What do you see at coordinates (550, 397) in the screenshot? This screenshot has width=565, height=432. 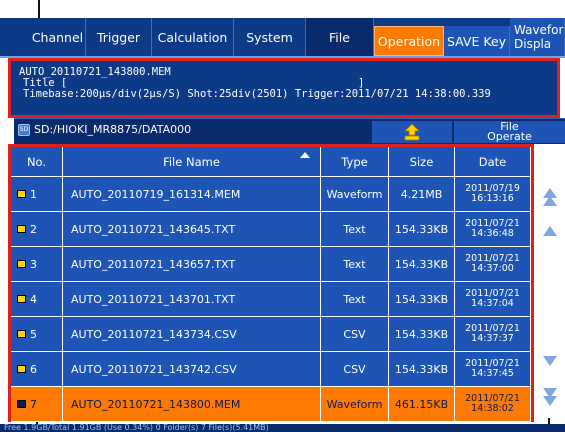 I see `scroll-bottom-button` at bounding box center [550, 397].